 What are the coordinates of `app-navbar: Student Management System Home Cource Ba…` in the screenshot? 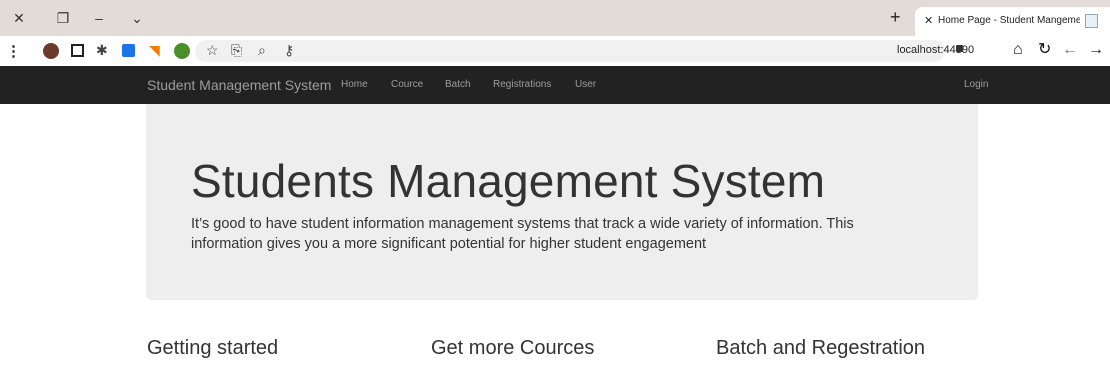 It's located at (555, 85).